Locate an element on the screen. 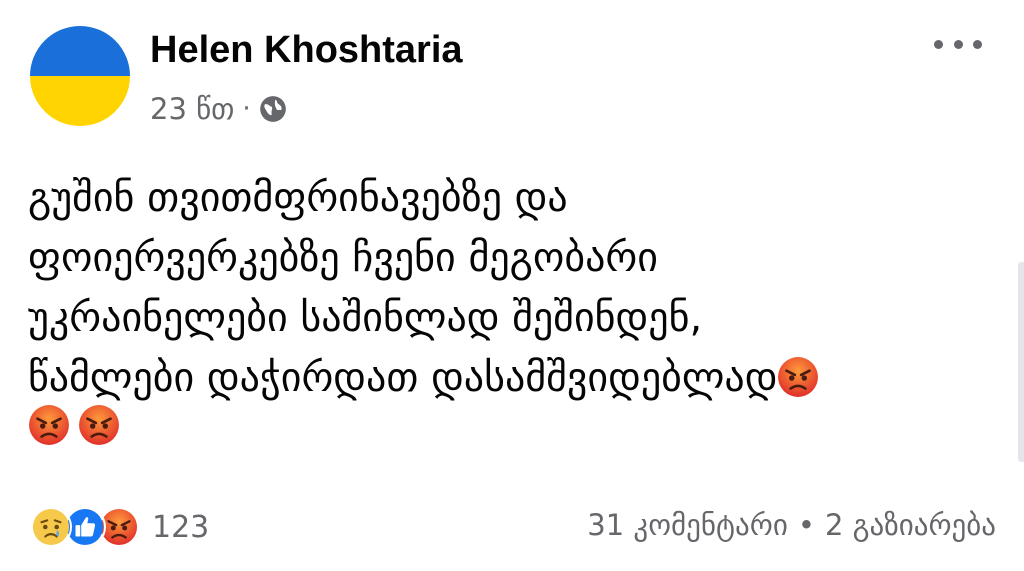 The width and height of the screenshot is (1024, 571). sad-reaction-icon is located at coordinates (51, 527).